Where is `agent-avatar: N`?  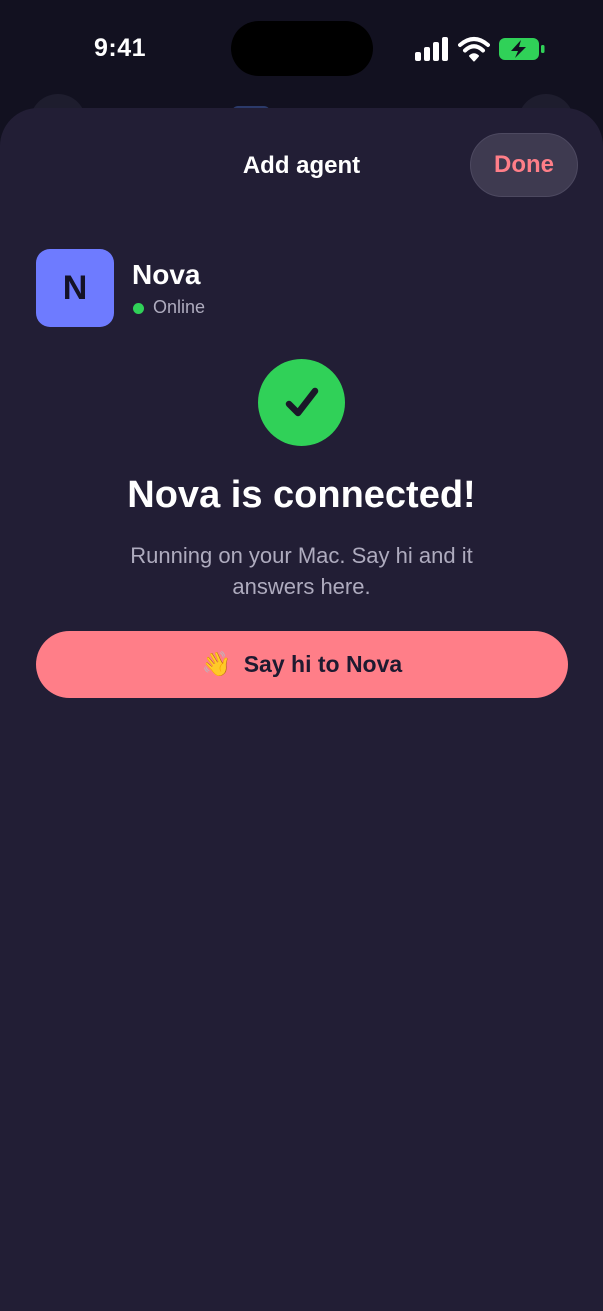
agent-avatar: N is located at coordinates (75, 288).